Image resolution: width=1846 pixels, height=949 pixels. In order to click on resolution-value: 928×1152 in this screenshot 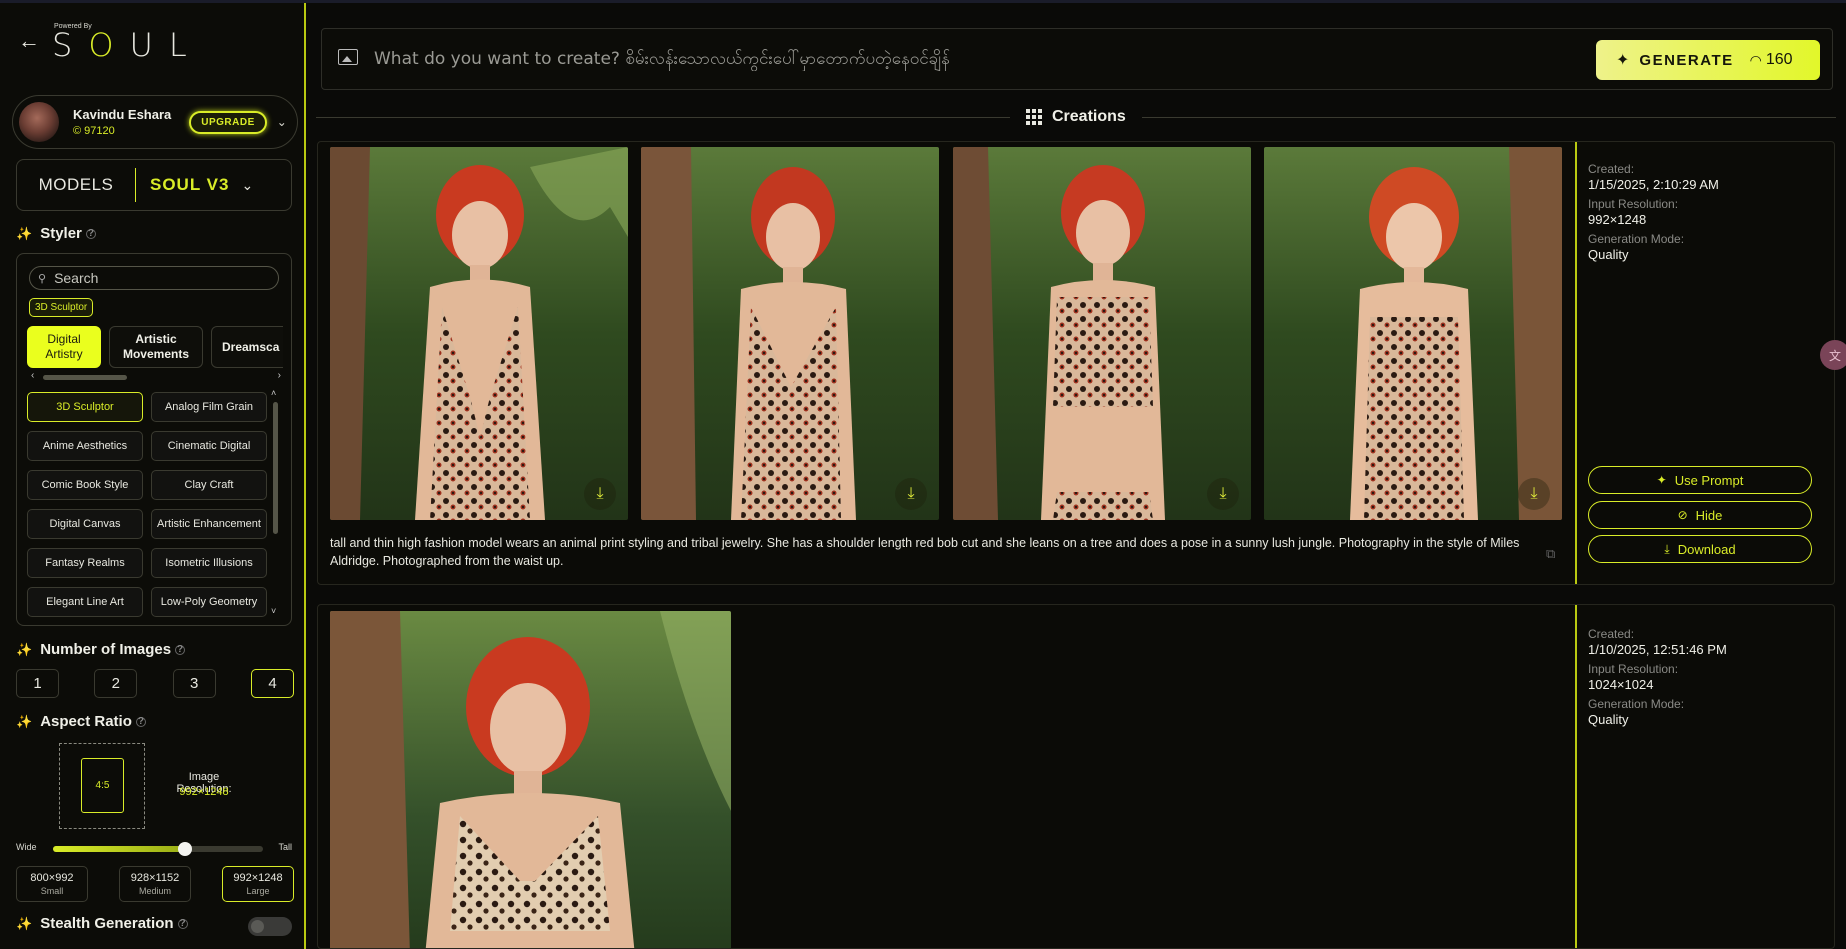, I will do `click(155, 878)`.